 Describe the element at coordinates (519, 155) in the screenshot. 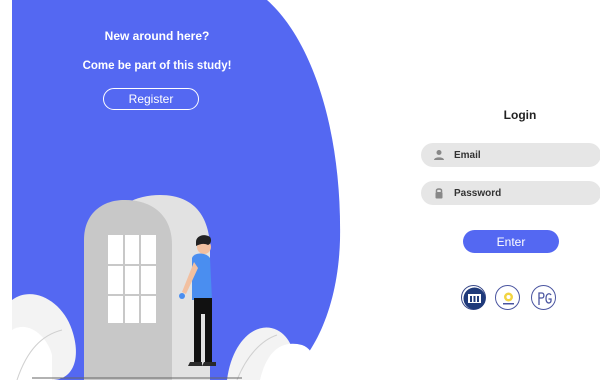

I see `email-input` at that location.